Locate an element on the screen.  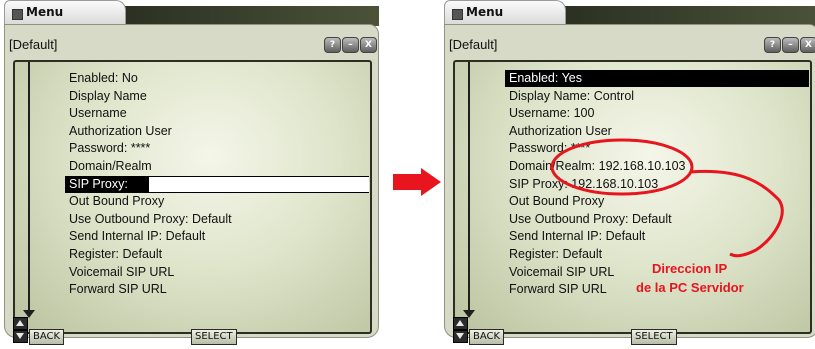
menu-item: Username: 100 is located at coordinates (551, 113).